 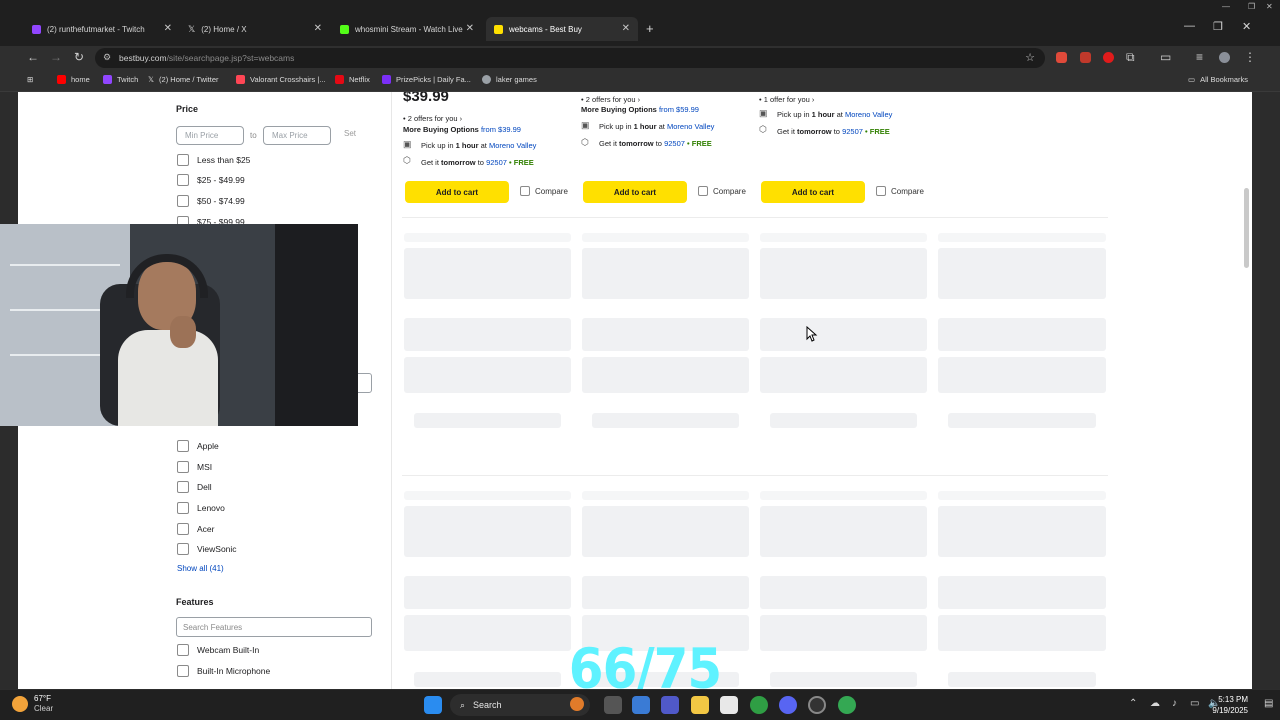 What do you see at coordinates (195, 529) in the screenshot?
I see `filter-brand-acer: Acer` at bounding box center [195, 529].